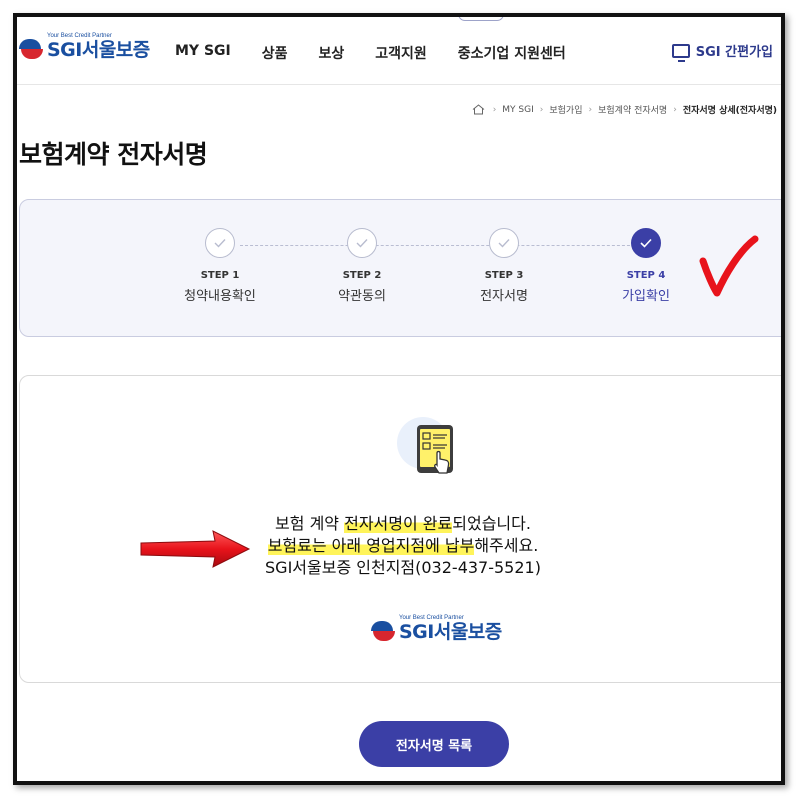  I want to click on step-number: STEP 2, so click(362, 275).